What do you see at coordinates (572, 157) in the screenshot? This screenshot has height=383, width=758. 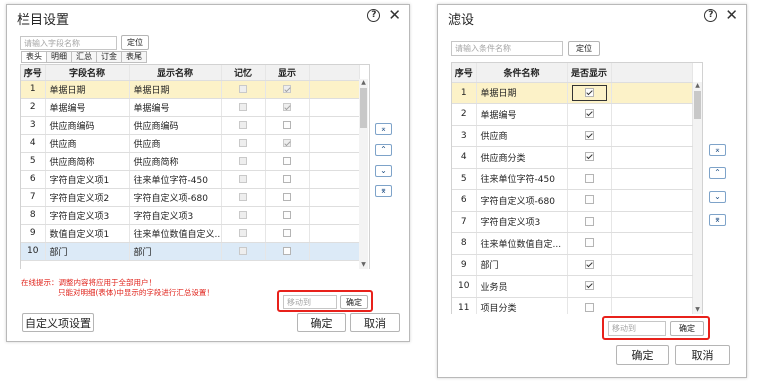 I see `table-row: 4 供应商分类` at bounding box center [572, 157].